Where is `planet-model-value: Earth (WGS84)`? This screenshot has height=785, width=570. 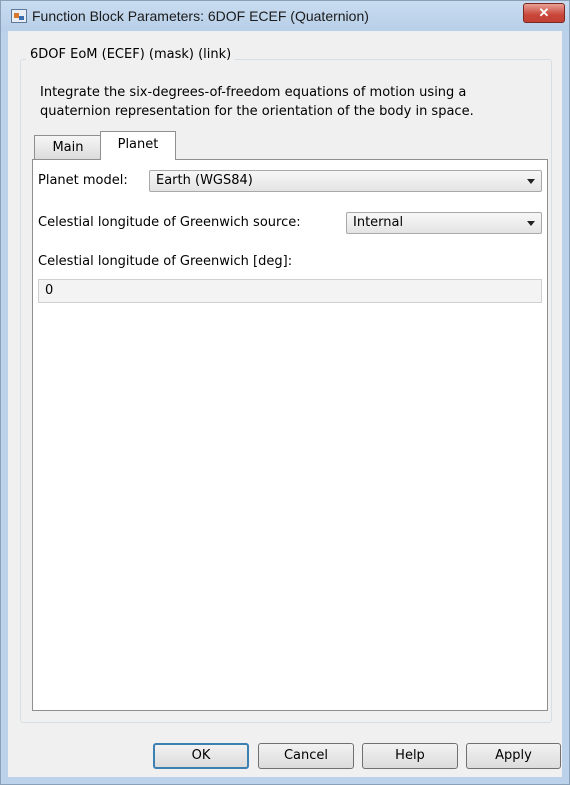 planet-model-value: Earth (WGS84) is located at coordinates (204, 180).